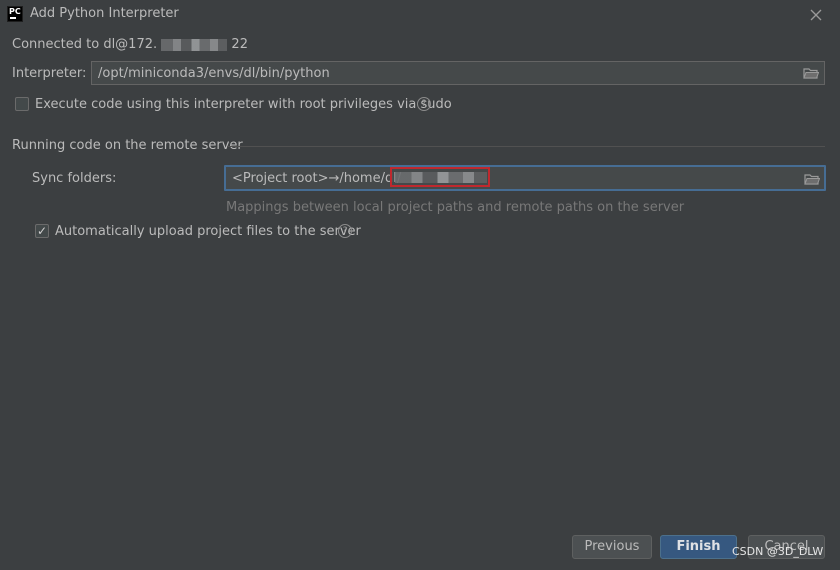 Image resolution: width=840 pixels, height=570 pixels. I want to click on sync-folders-value: <Project root>→/home/dl/, so click(317, 178).